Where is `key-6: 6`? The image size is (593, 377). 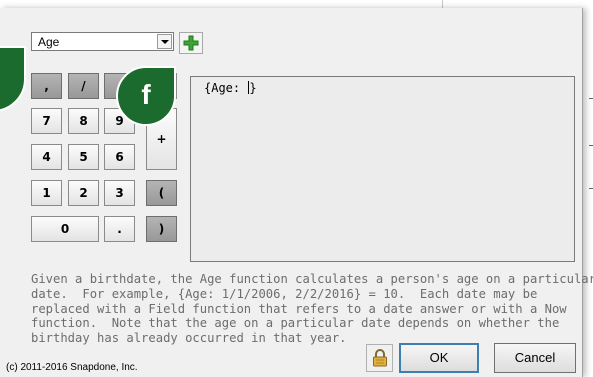 key-6: 6 is located at coordinates (119, 157).